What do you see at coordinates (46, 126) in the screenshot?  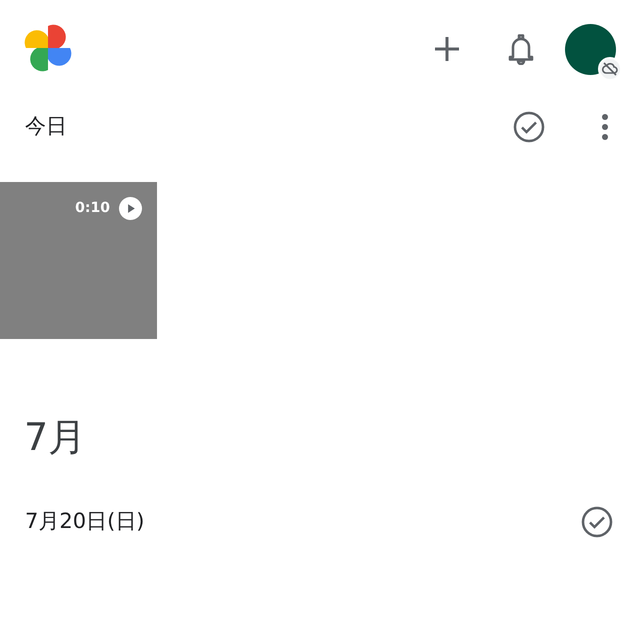 I see `date-heading: 今日` at bounding box center [46, 126].